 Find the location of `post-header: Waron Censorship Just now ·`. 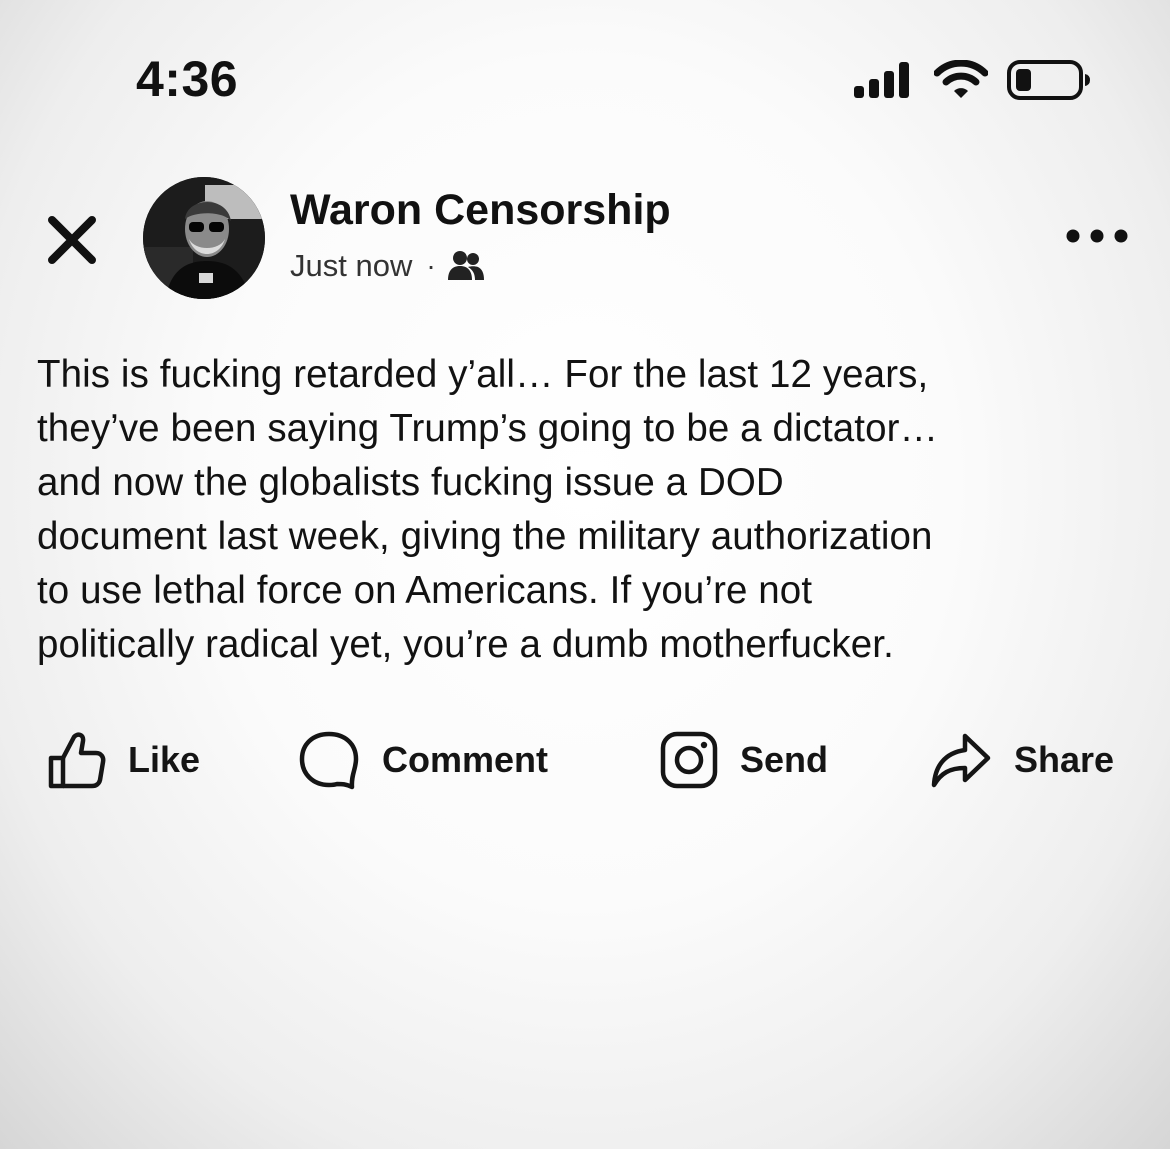

post-header: Waron Censorship Just now · is located at coordinates (585, 240).